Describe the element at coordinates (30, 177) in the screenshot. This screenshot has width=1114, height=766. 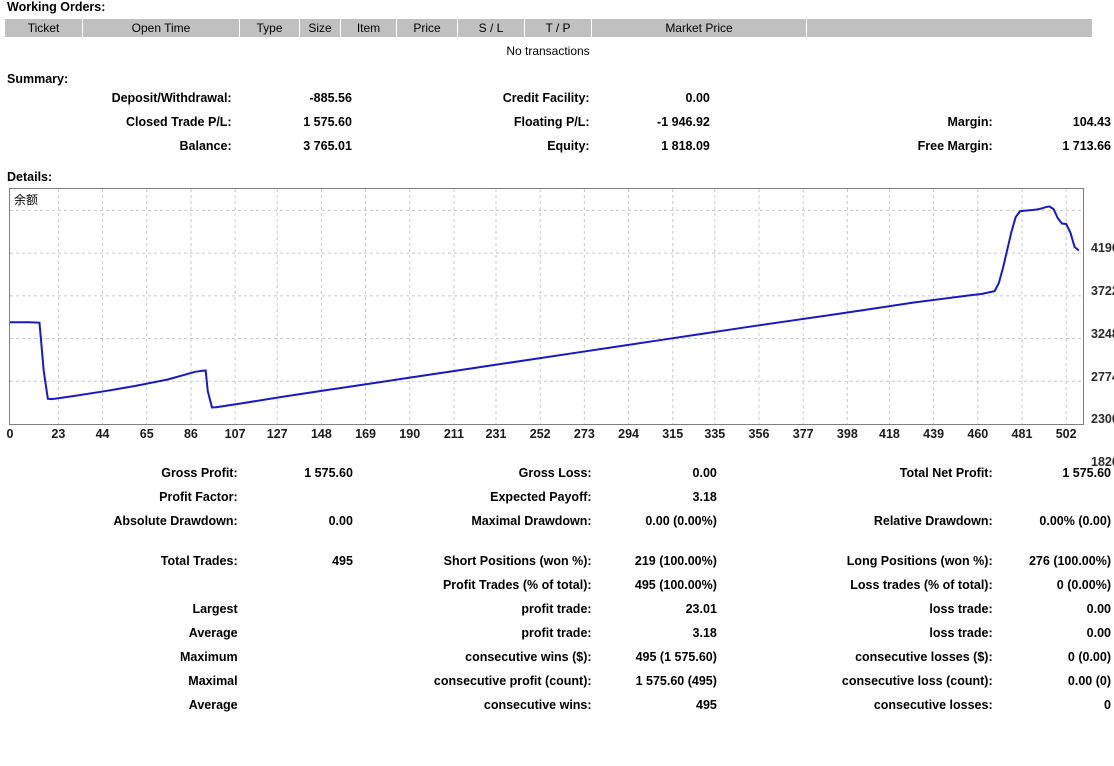
I see `details-title: Details:` at that location.